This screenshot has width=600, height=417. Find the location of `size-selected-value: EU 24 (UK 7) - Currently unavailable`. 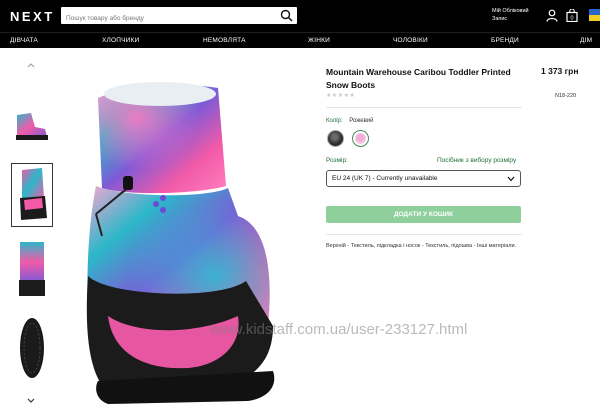

size-selected-value: EU 24 (UK 7) - Currently unavailable is located at coordinates (385, 178).